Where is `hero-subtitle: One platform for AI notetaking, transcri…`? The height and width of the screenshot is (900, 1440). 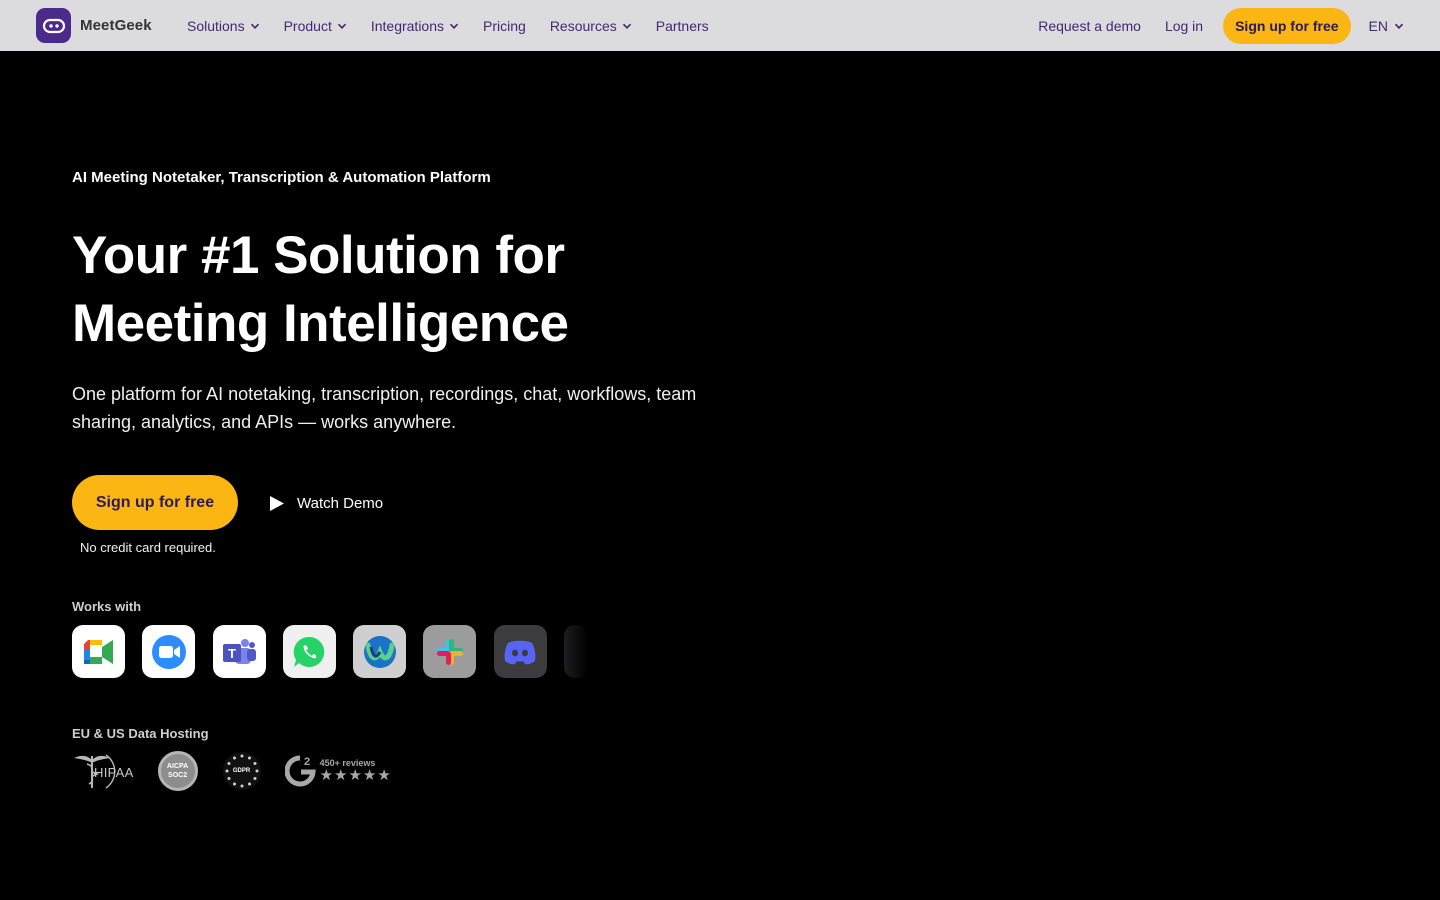
hero-subtitle: One platform for AI notetaking, transcri… is located at coordinates (384, 408).